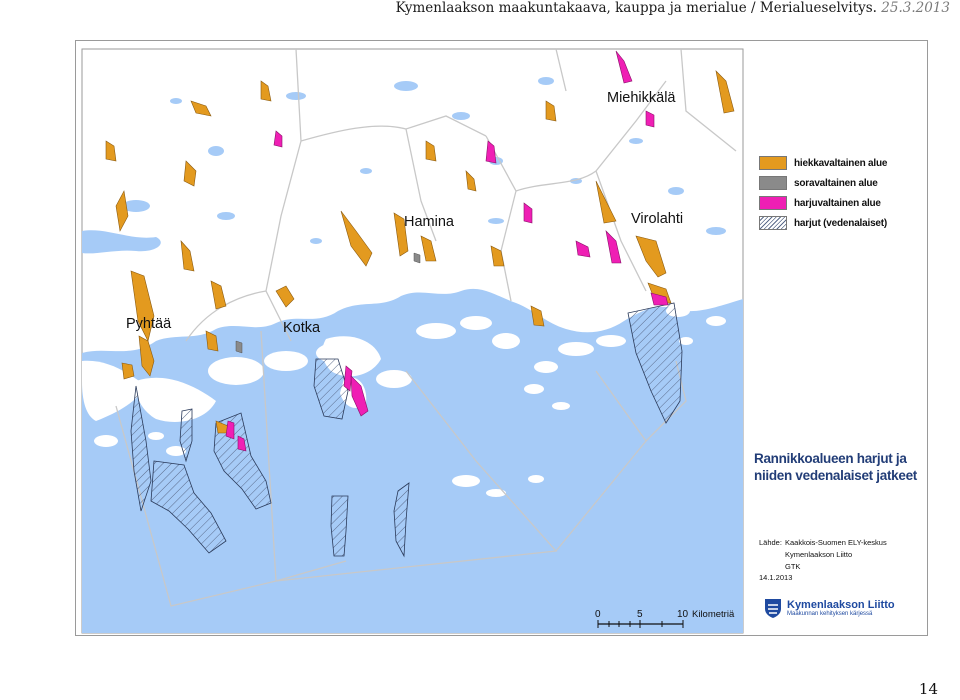 The width and height of the screenshot is (960, 700). I want to click on source-item: GTK, so click(793, 566).